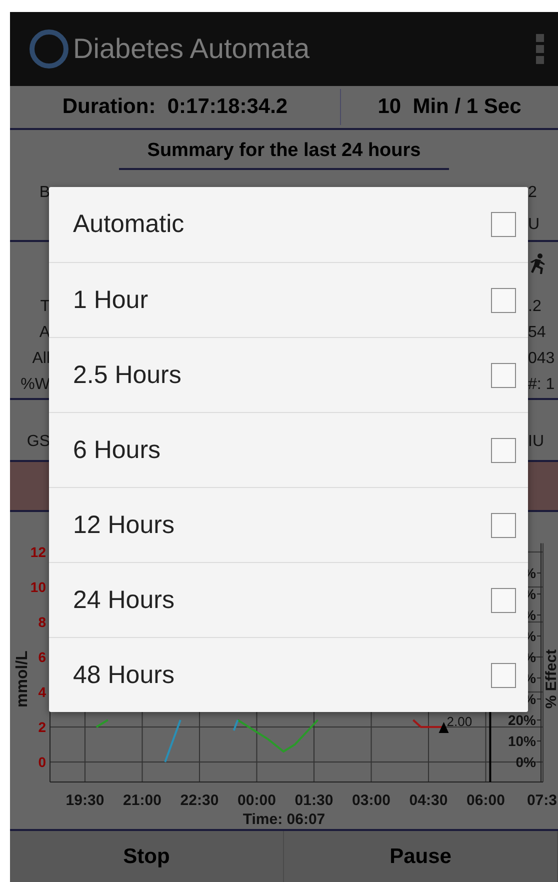 This screenshot has height=882, width=558. What do you see at coordinates (42, 622) in the screenshot?
I see `y-tick-label: 8` at bounding box center [42, 622].